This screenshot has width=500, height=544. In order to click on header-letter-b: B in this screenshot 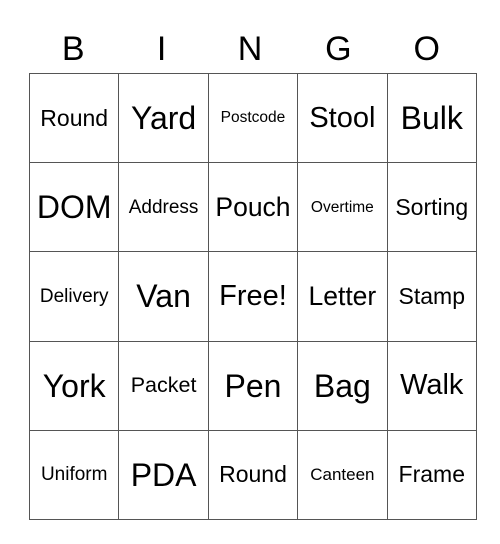, I will do `click(73, 49)`.